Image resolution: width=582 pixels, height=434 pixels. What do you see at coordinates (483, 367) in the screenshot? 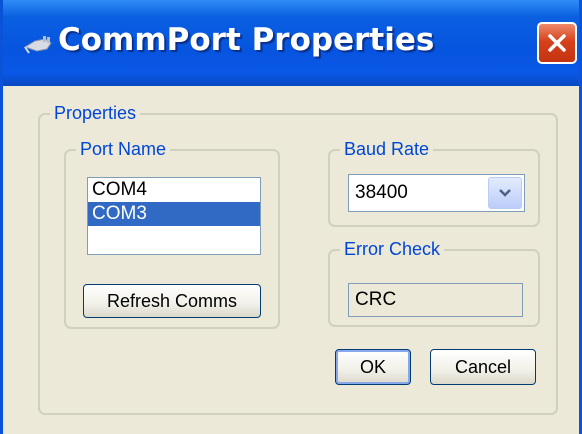
I see `cancel-button: Cancel` at bounding box center [483, 367].